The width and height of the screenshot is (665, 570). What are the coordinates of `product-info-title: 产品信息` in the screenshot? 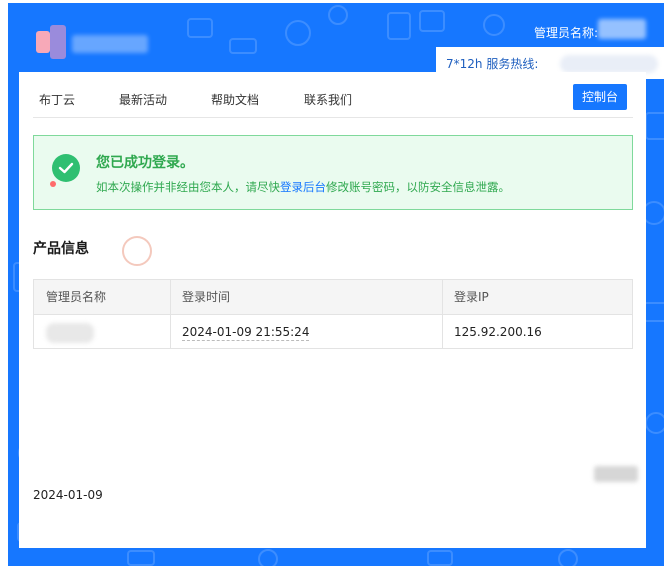 It's located at (61, 249).